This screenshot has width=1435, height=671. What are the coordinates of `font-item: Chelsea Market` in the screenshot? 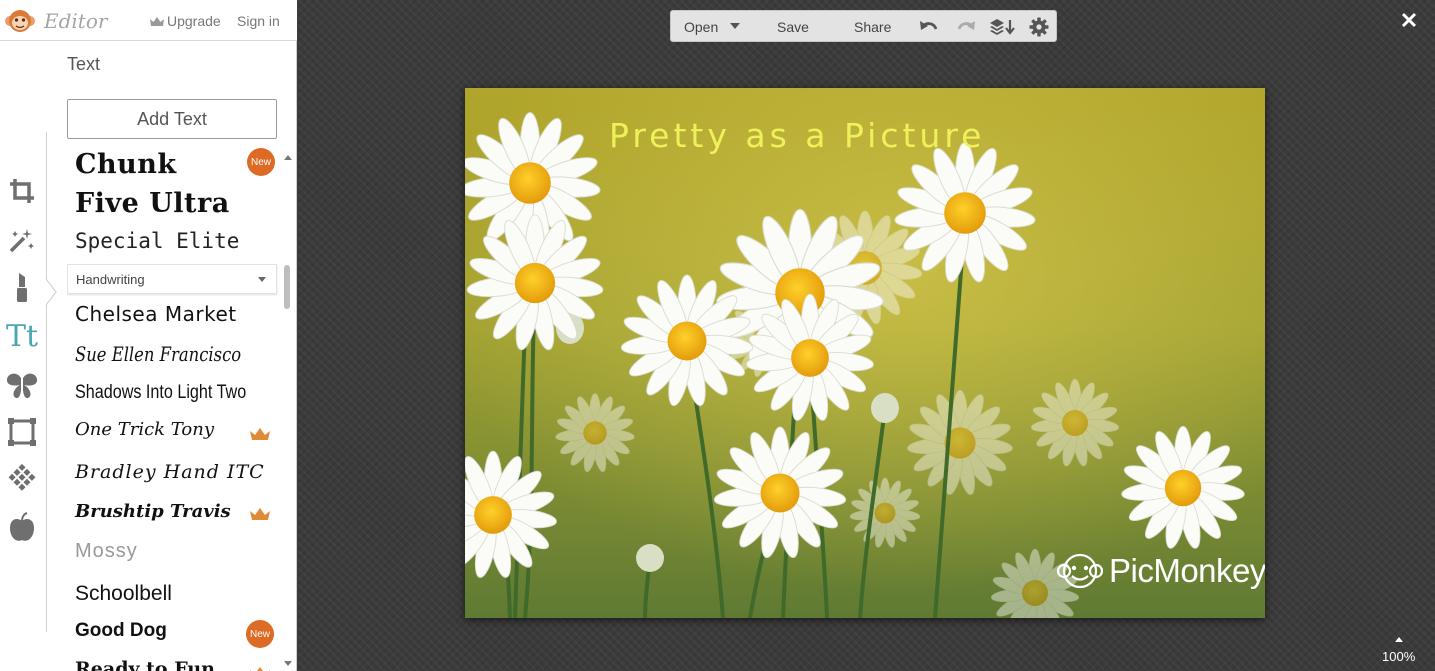 It's located at (156, 314).